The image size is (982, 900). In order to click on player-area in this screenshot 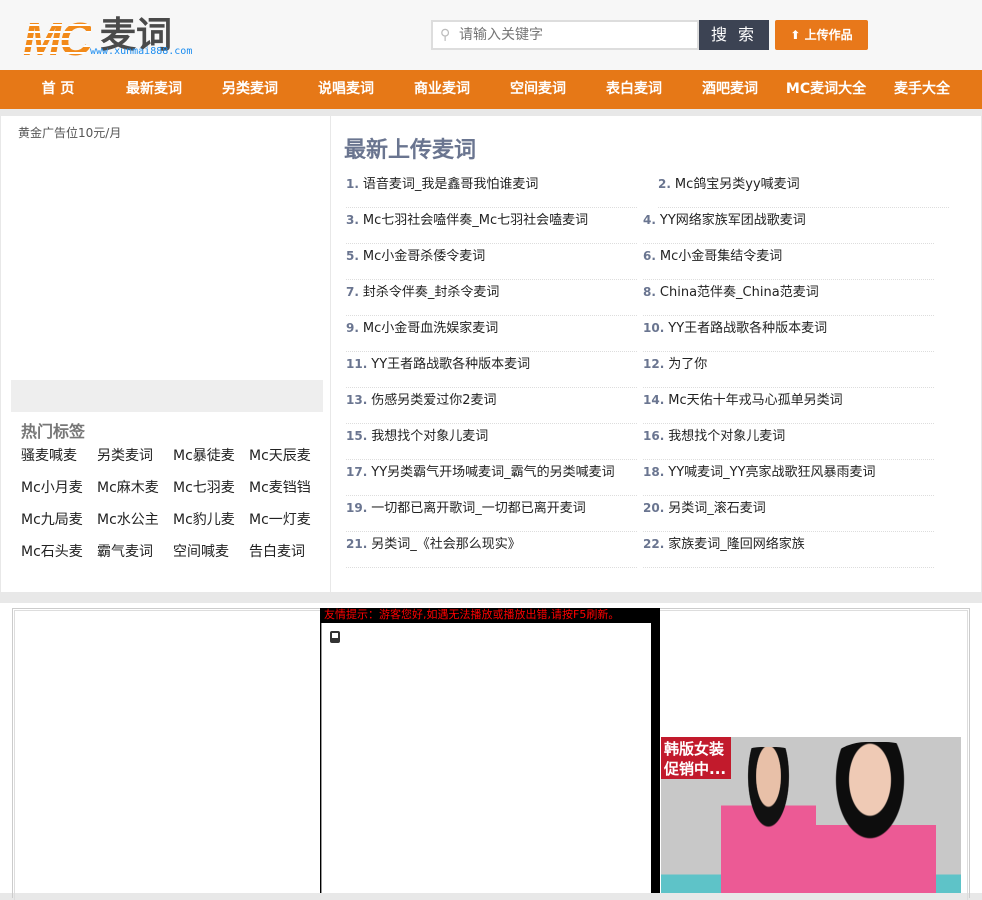, I will do `click(486, 758)`.